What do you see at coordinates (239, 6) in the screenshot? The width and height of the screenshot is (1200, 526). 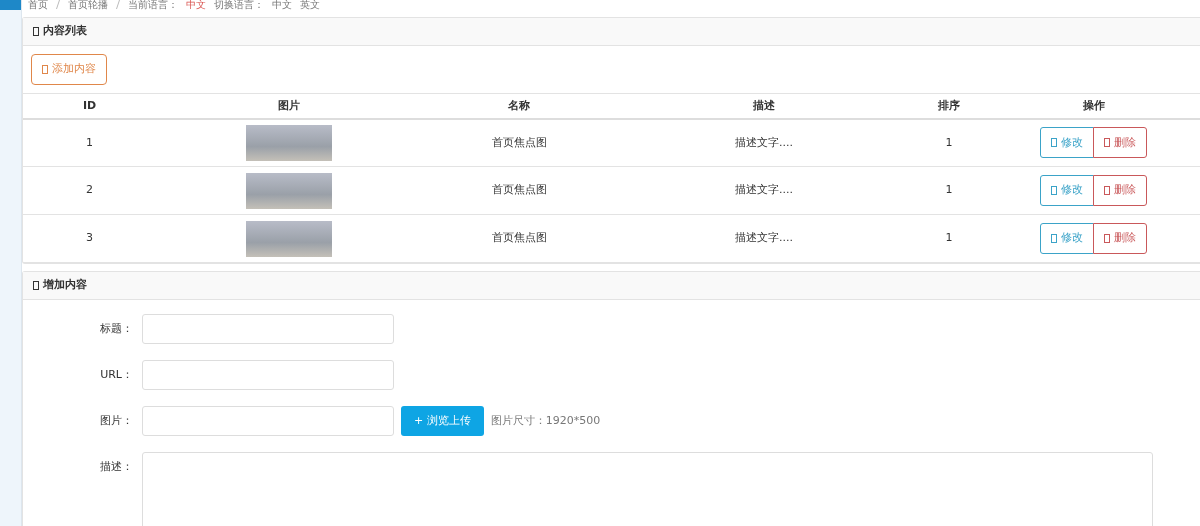 I see `switch-language-label: 切换语言：` at bounding box center [239, 6].